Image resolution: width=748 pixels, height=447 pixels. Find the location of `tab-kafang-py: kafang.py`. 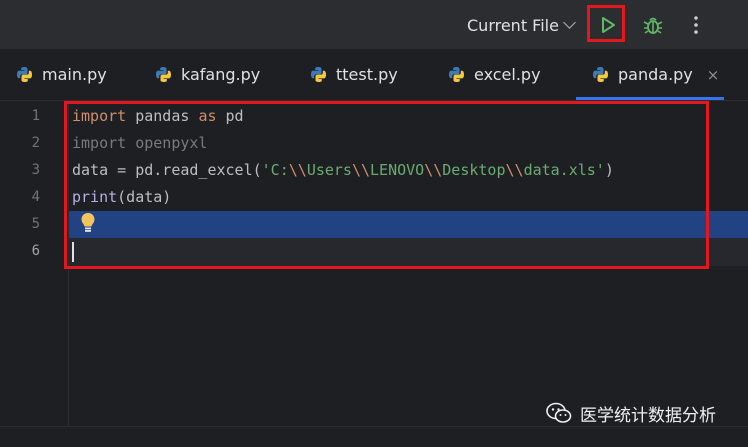

tab-kafang-py: kafang.py is located at coordinates (207, 74).